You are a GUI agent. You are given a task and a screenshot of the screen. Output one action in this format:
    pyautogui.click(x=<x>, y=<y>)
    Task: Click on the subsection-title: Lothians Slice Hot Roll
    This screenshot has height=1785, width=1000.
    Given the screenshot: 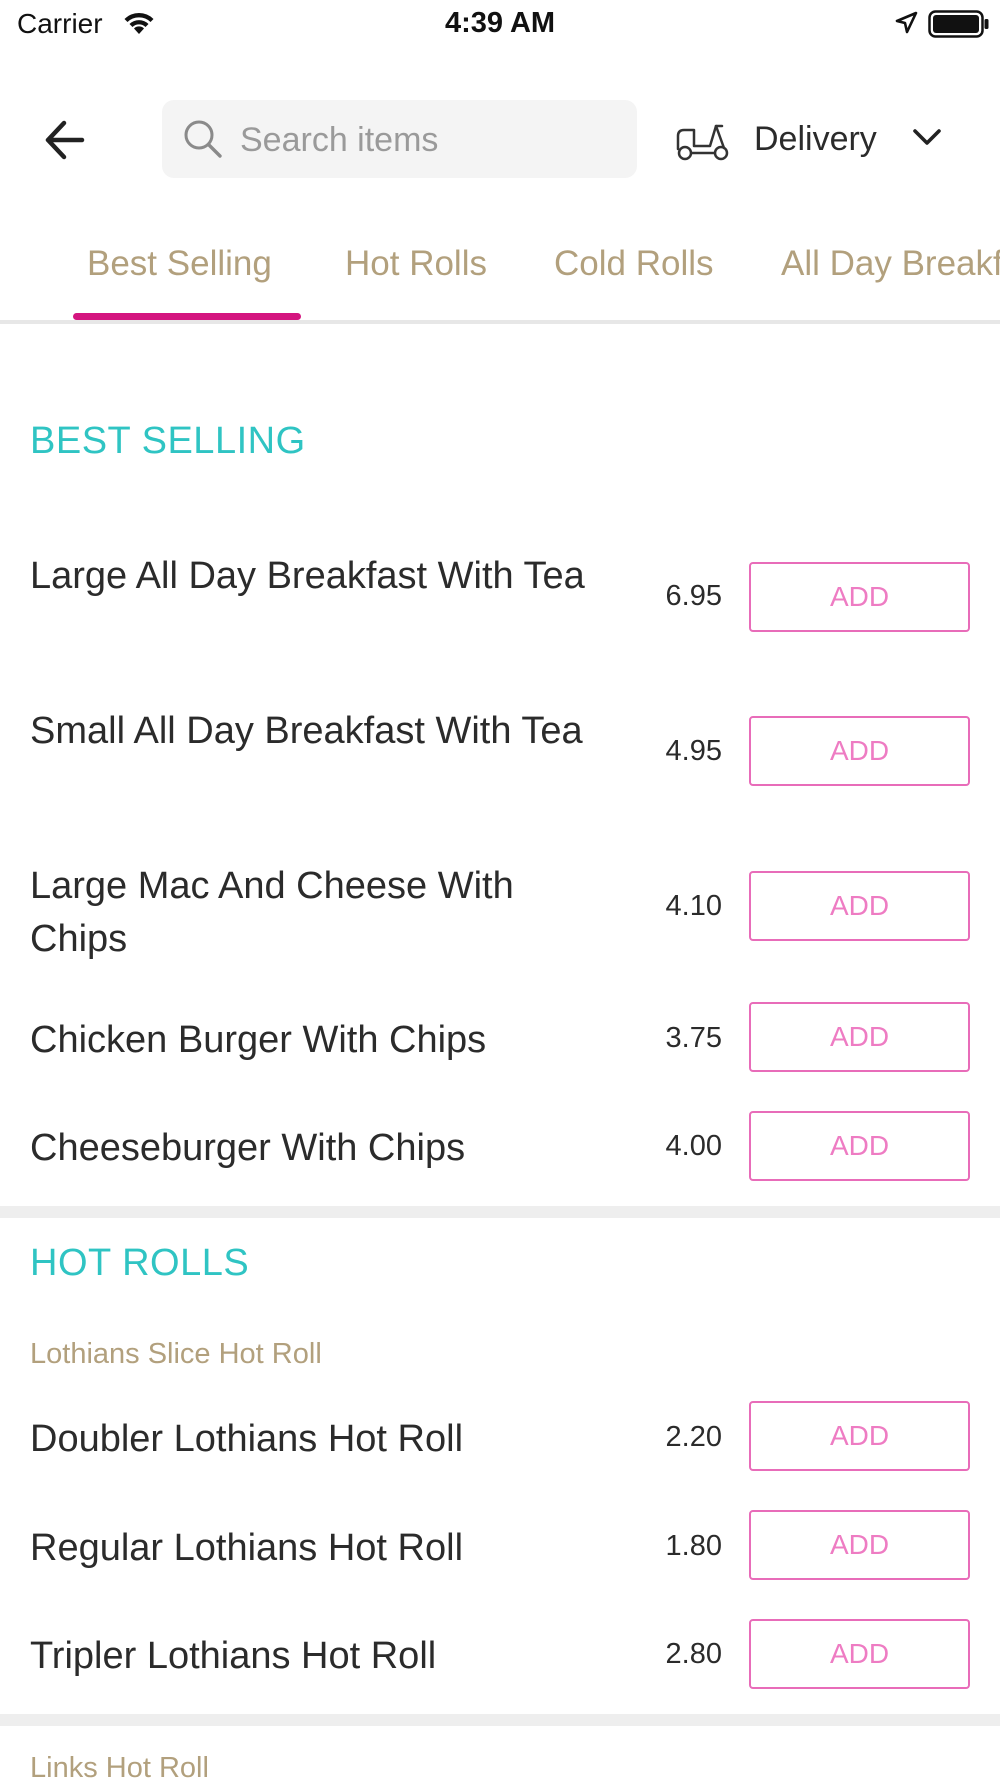 What is the action you would take?
    pyautogui.click(x=176, y=1354)
    